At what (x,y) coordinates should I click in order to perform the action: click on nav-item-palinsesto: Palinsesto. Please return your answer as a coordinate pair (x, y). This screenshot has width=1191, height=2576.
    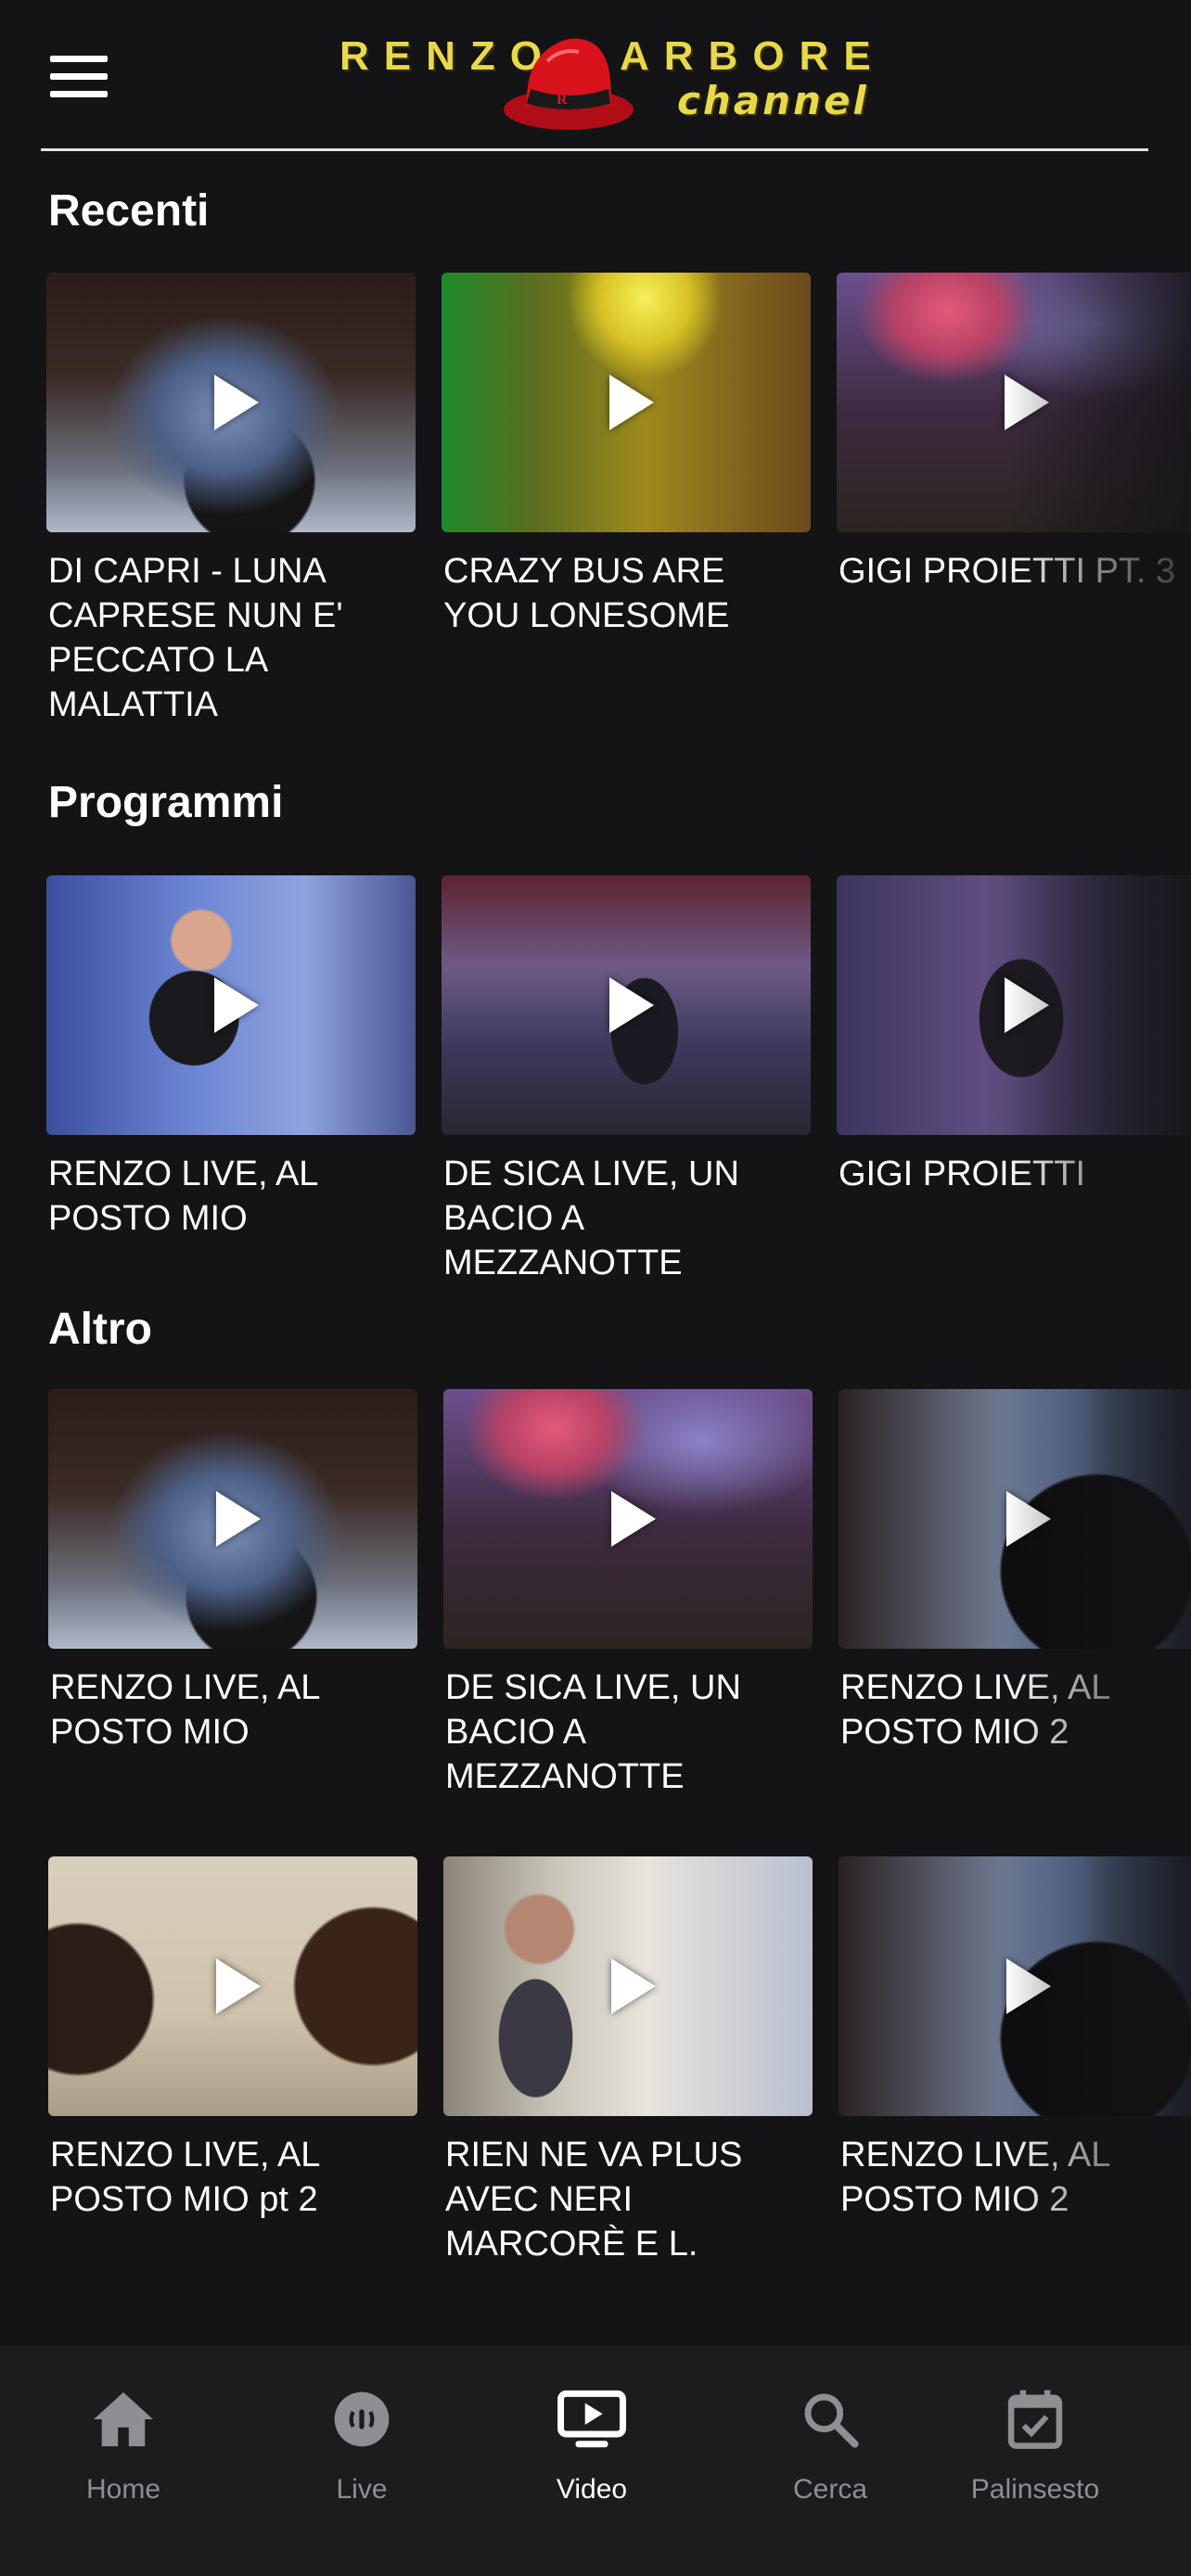
    Looking at the image, I should click on (1035, 2445).